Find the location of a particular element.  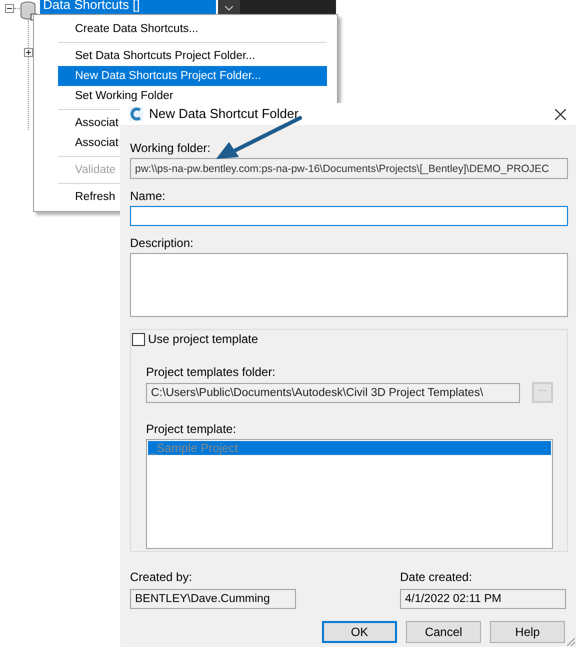

description-field is located at coordinates (349, 285).